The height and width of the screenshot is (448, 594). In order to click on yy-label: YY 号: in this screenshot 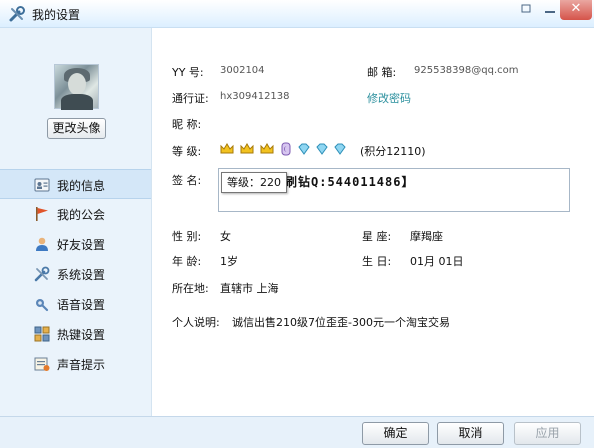, I will do `click(188, 72)`.